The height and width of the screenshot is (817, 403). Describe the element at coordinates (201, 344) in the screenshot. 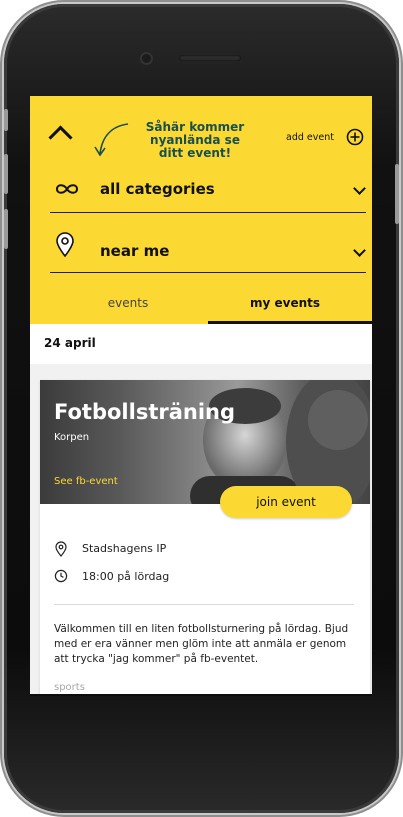

I see `date-header: 24 april` at that location.